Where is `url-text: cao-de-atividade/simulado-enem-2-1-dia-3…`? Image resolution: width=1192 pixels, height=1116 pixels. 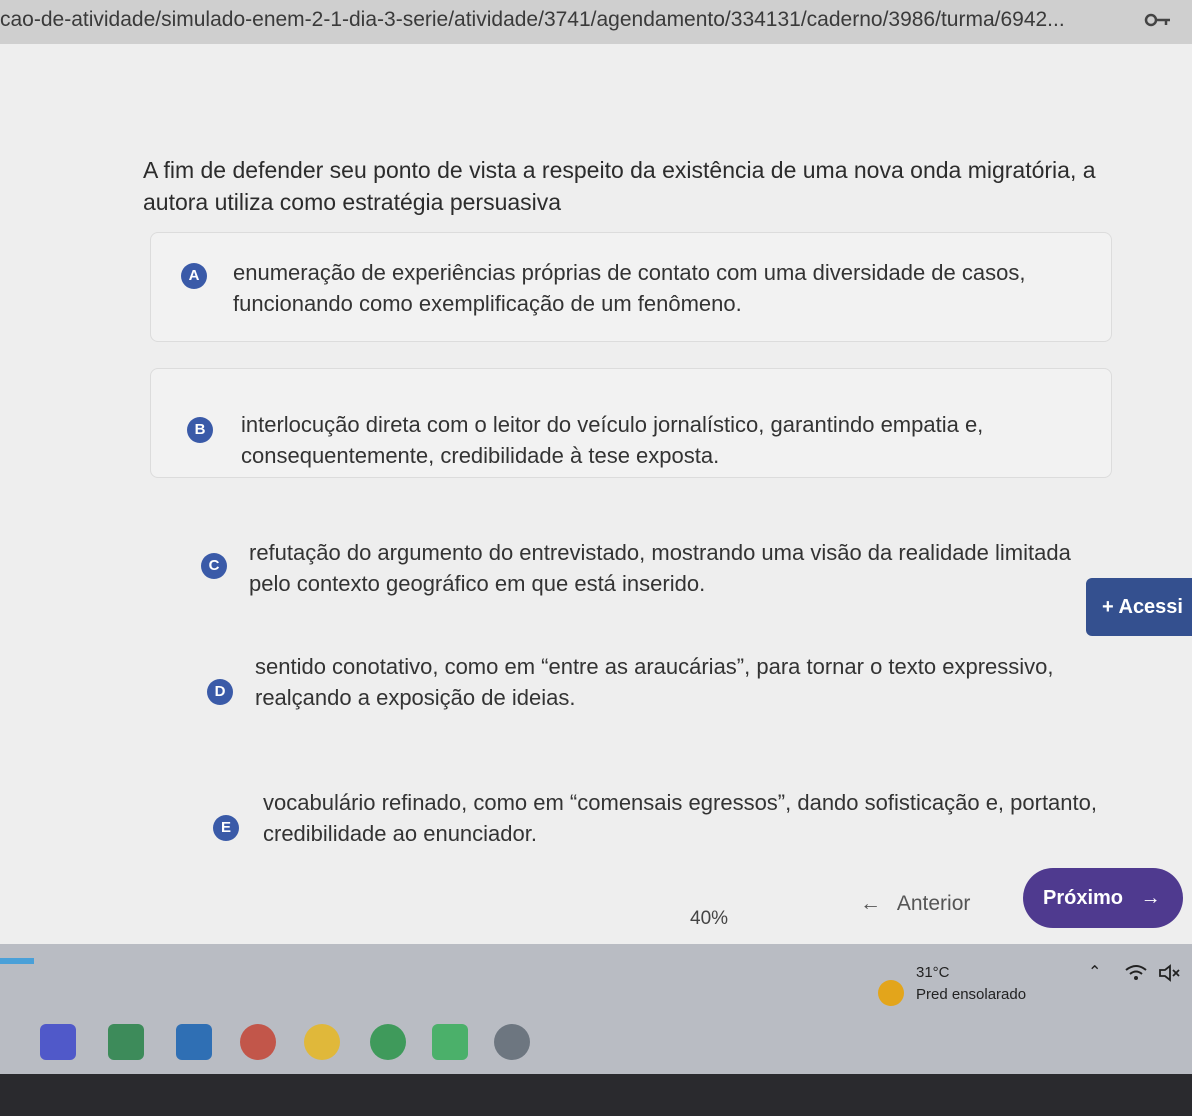
url-text: cao-de-atividade/simulado-enem-2-1-dia-3… is located at coordinates (532, 20).